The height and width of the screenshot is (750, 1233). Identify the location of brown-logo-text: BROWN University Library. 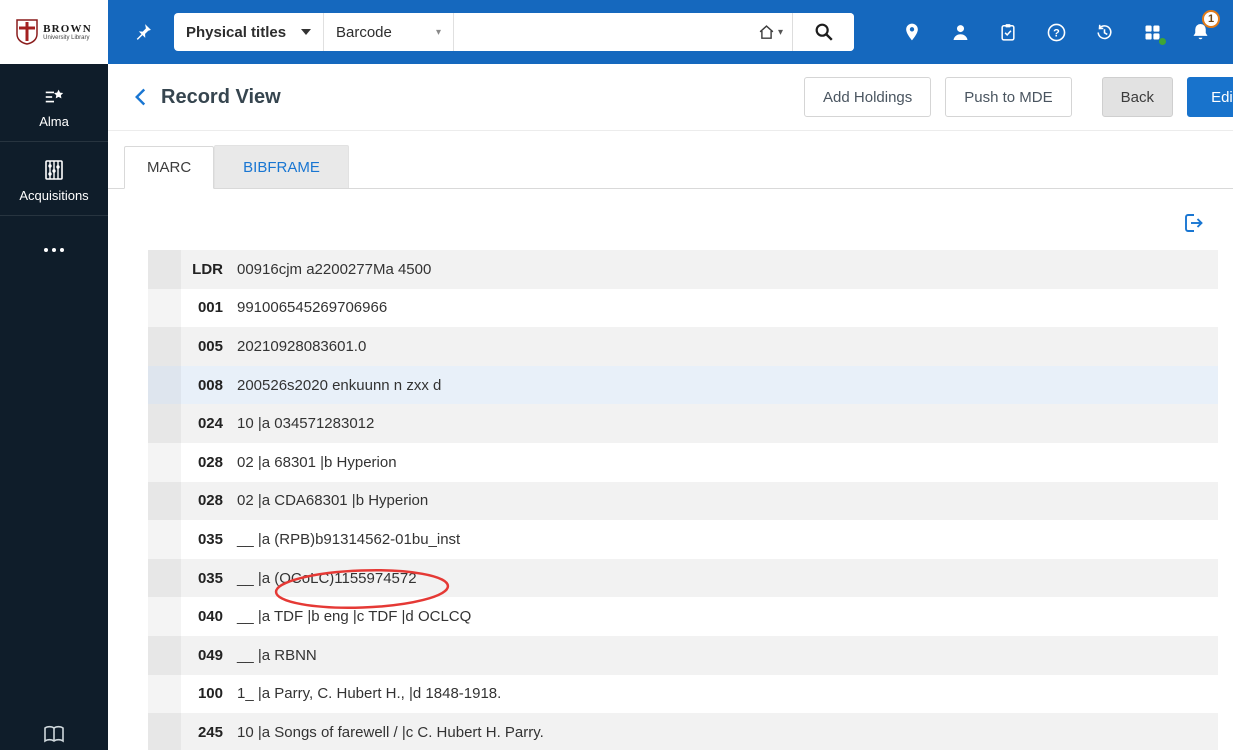
(67, 32).